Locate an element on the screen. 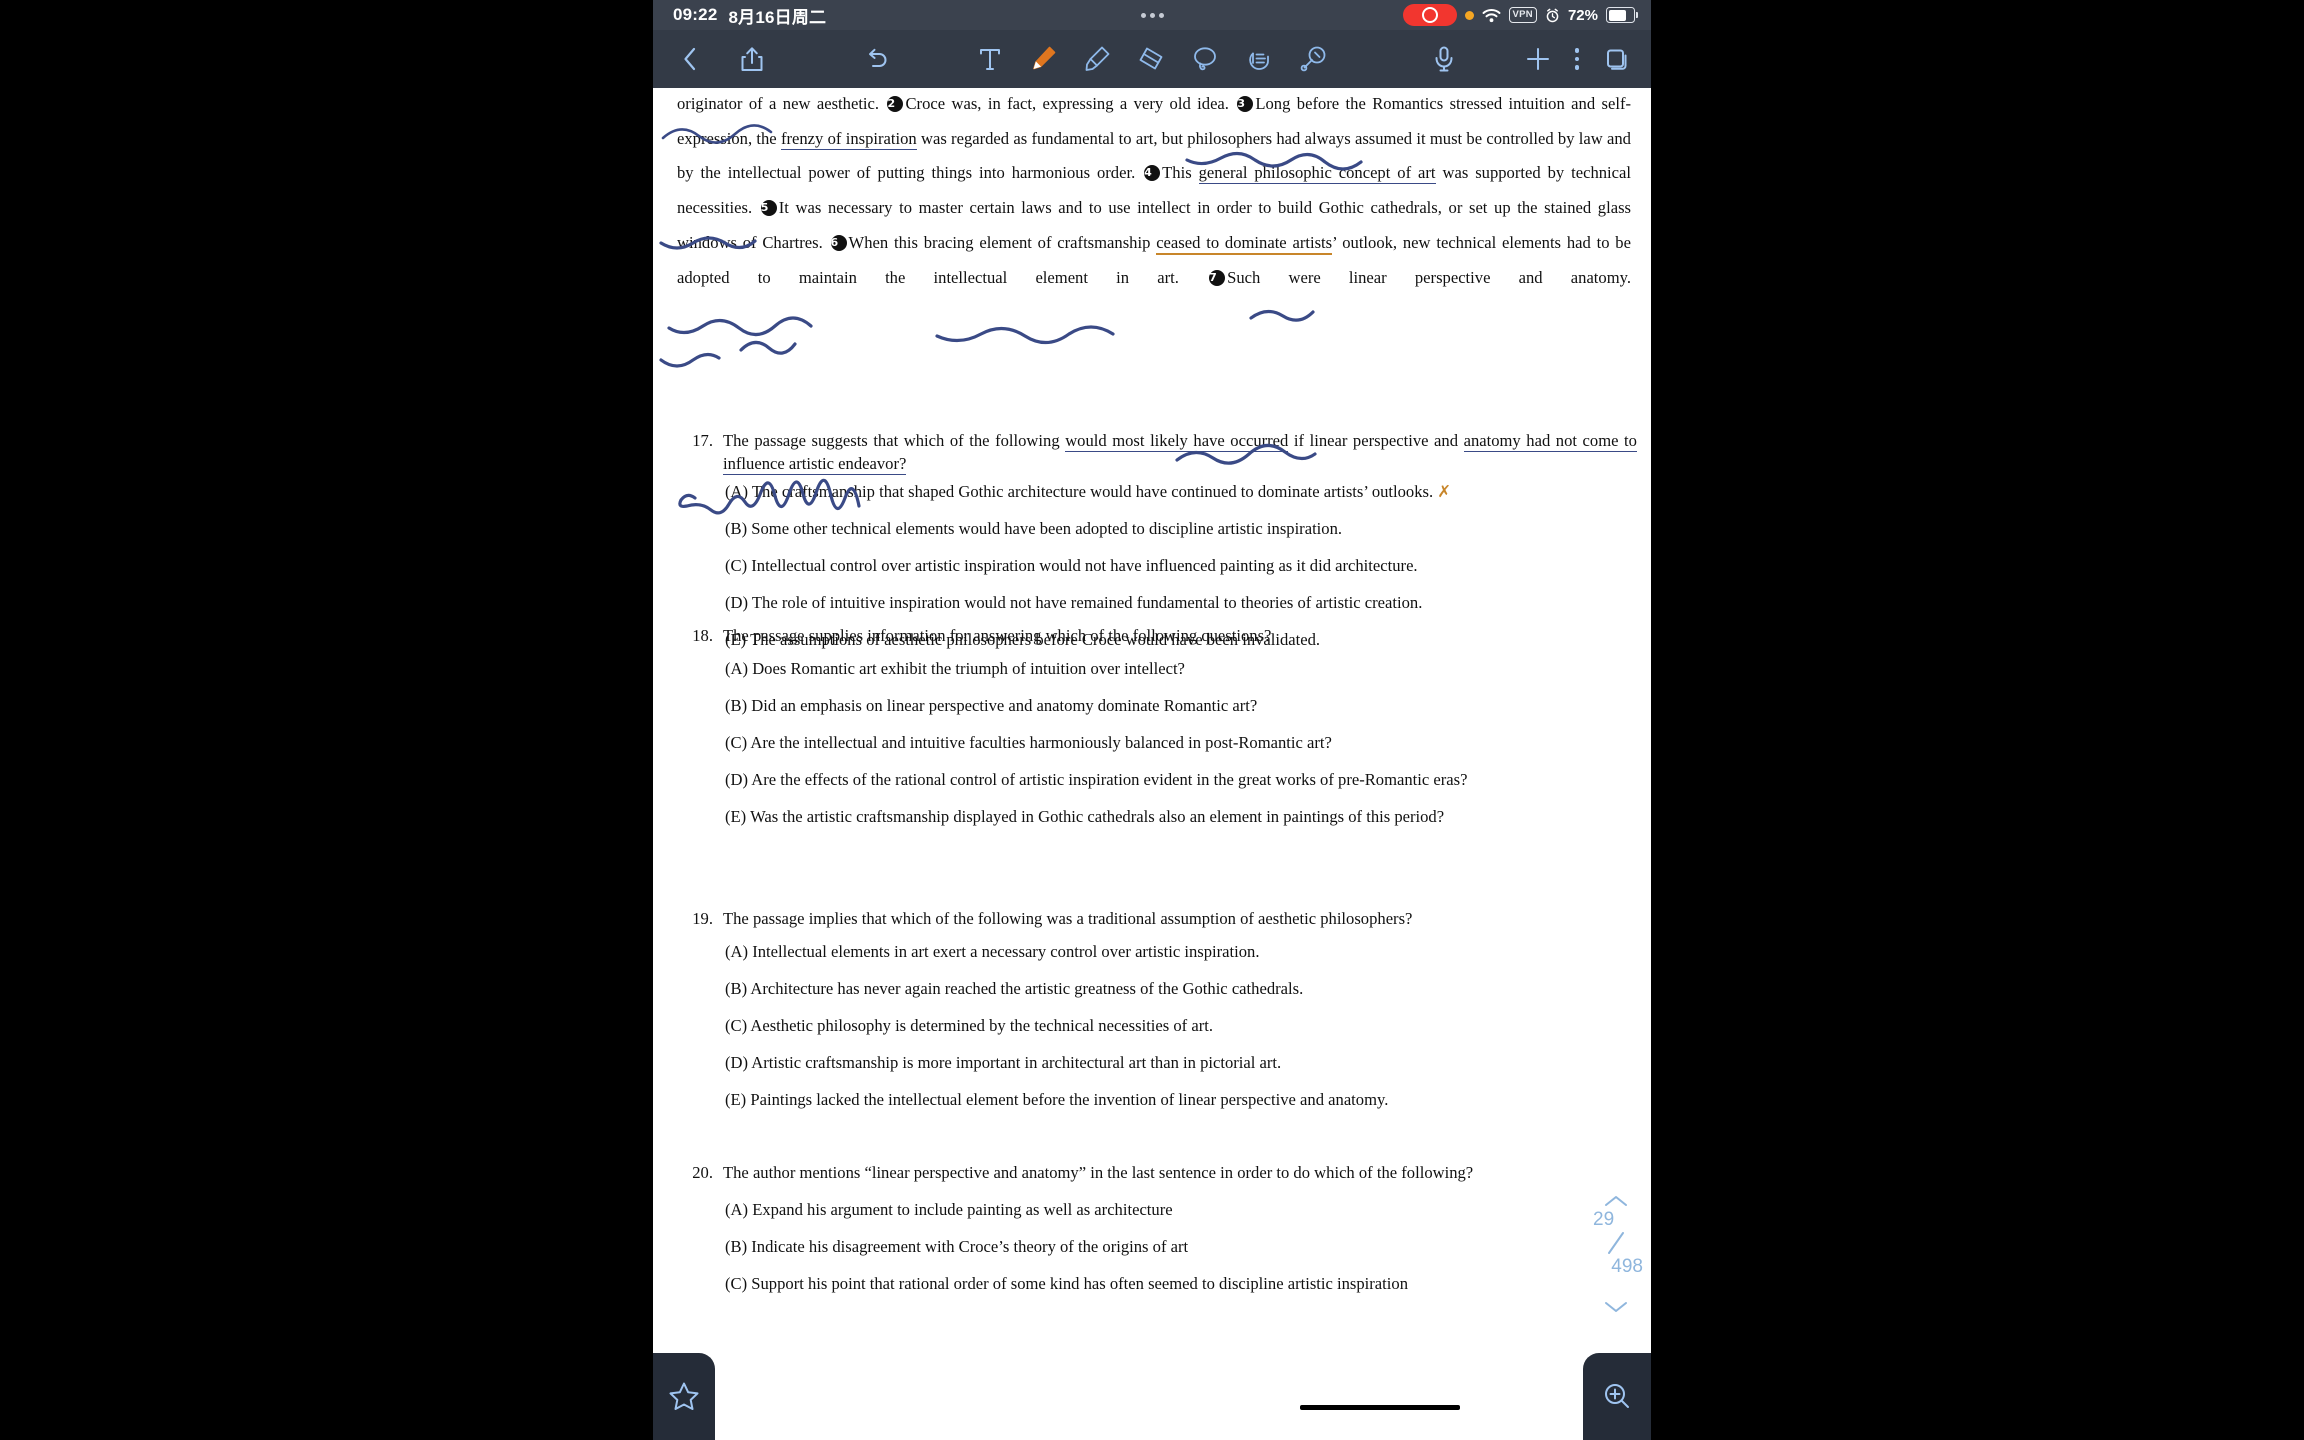  back-chevron-icon is located at coordinates (690, 59).